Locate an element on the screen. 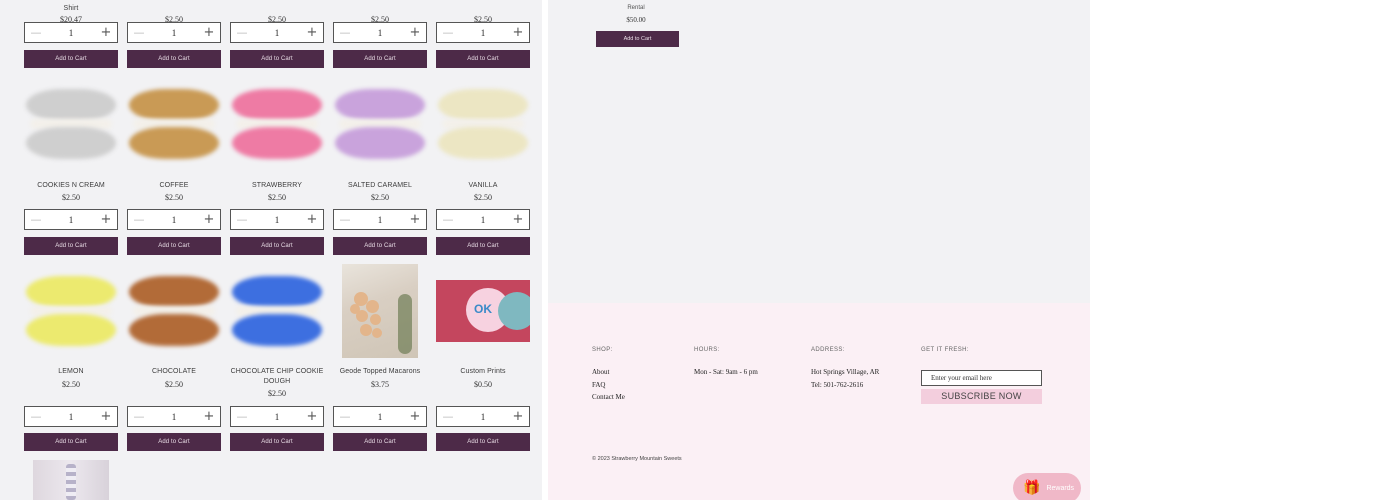  footer-link-faq: FAQ is located at coordinates (598, 385).